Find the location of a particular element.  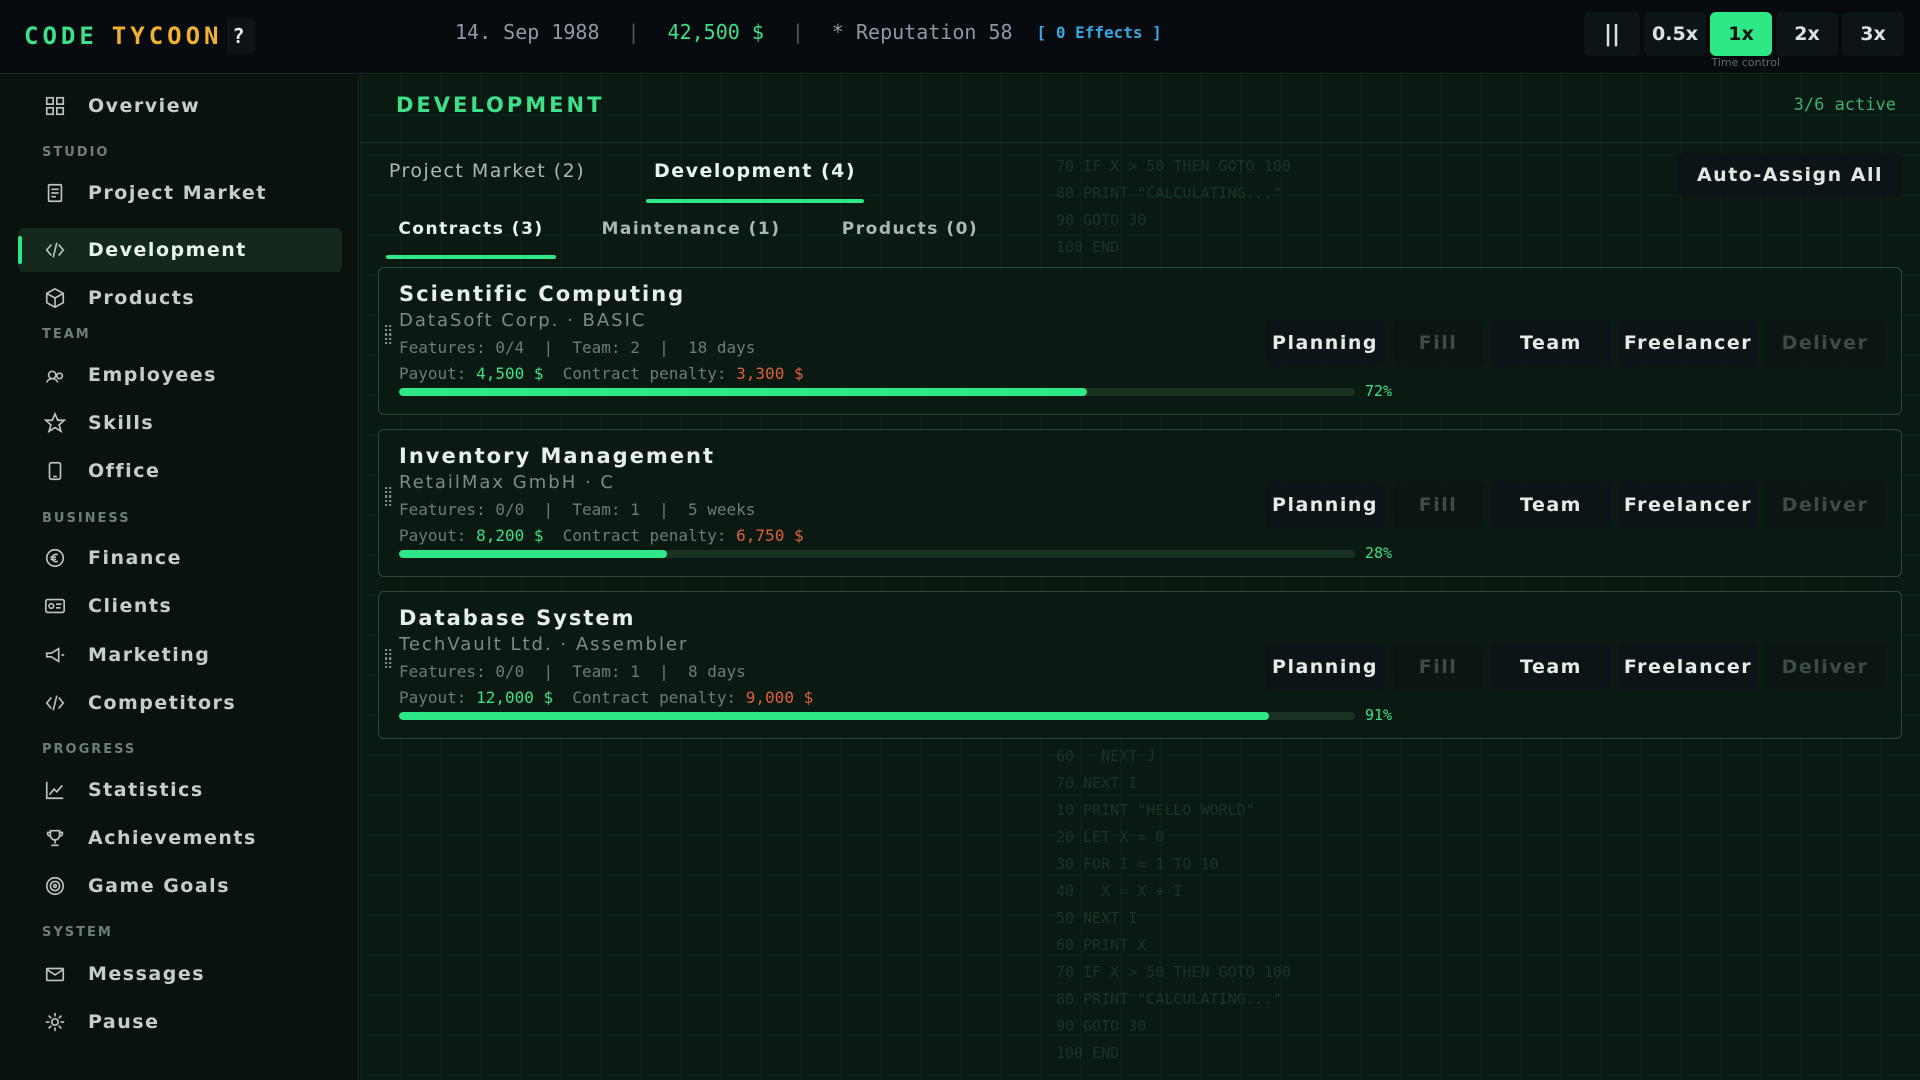

sidebar-item-finance: Finance is located at coordinates (180, 558).